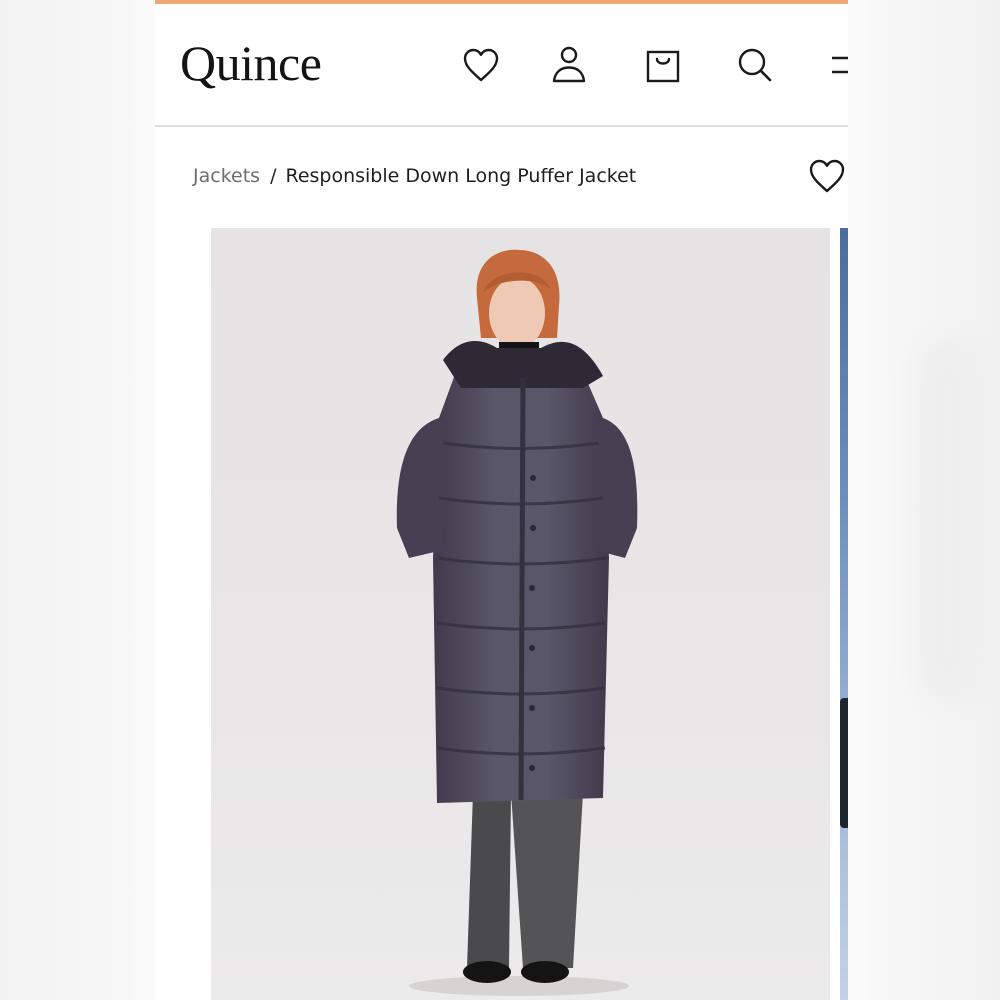 This screenshot has height=1000, width=1000. I want to click on user-icon, so click(569, 64).